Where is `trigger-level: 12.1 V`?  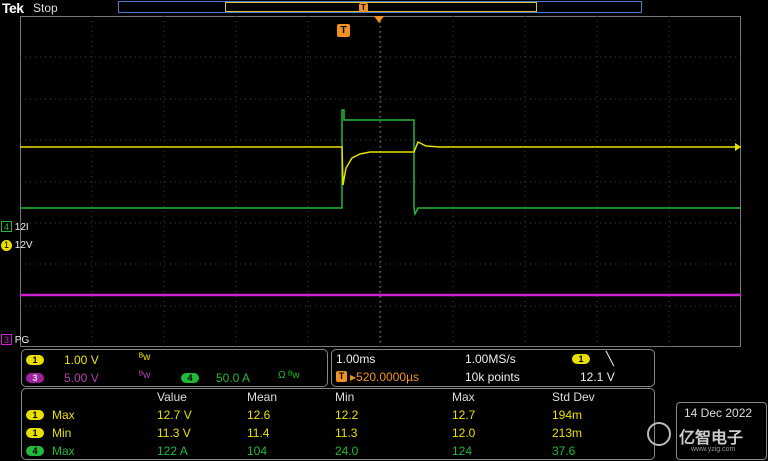 trigger-level: 12.1 V is located at coordinates (597, 377).